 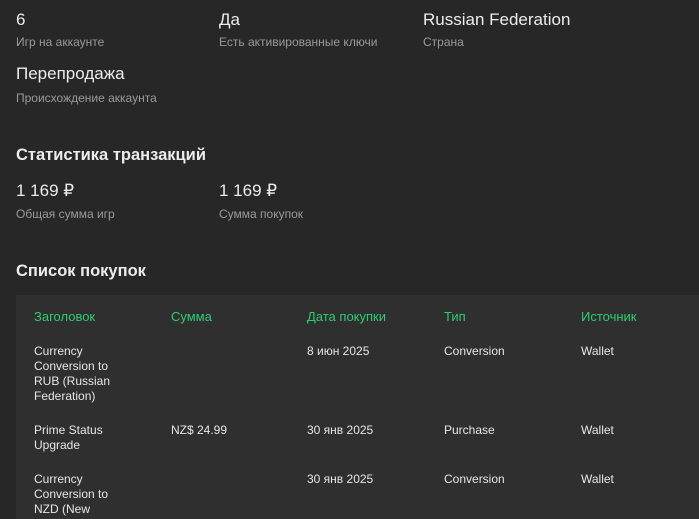 What do you see at coordinates (261, 214) in the screenshot?
I see `purchases-total-label: Сумма покупок` at bounding box center [261, 214].